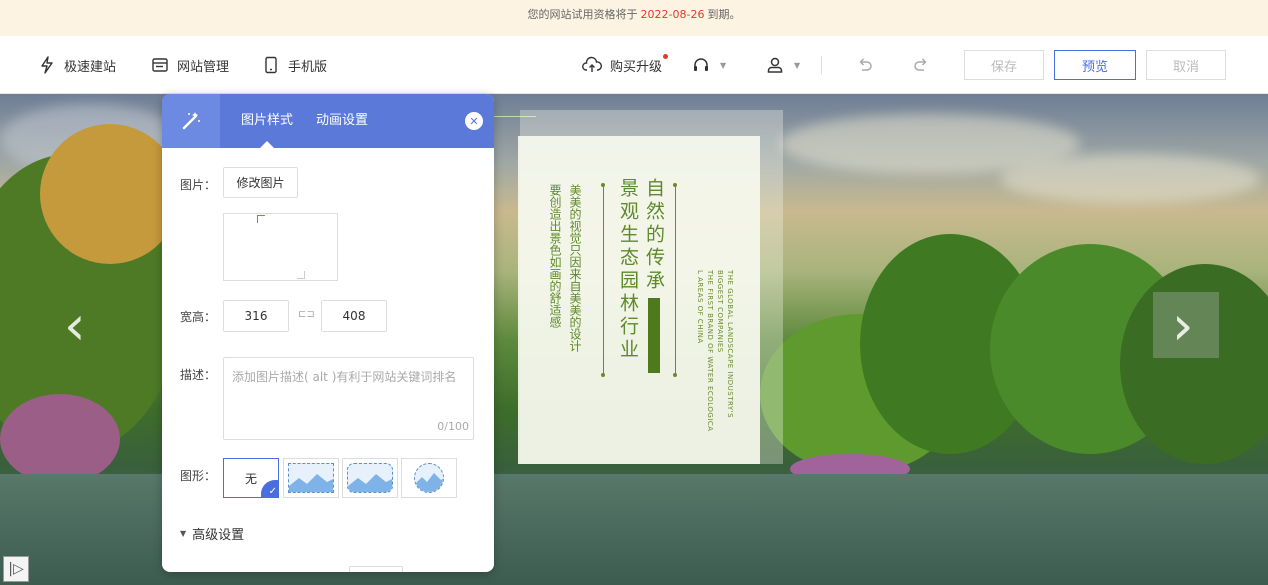  I want to click on next-slide-arrow-icon: ›, so click(1183, 325).